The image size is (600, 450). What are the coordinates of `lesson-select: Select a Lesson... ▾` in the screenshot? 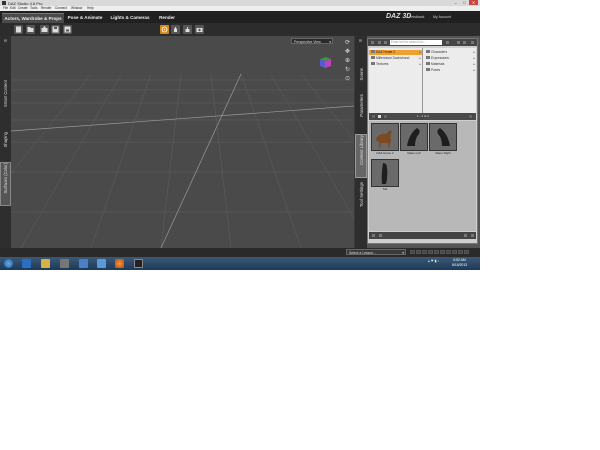 It's located at (376, 252).